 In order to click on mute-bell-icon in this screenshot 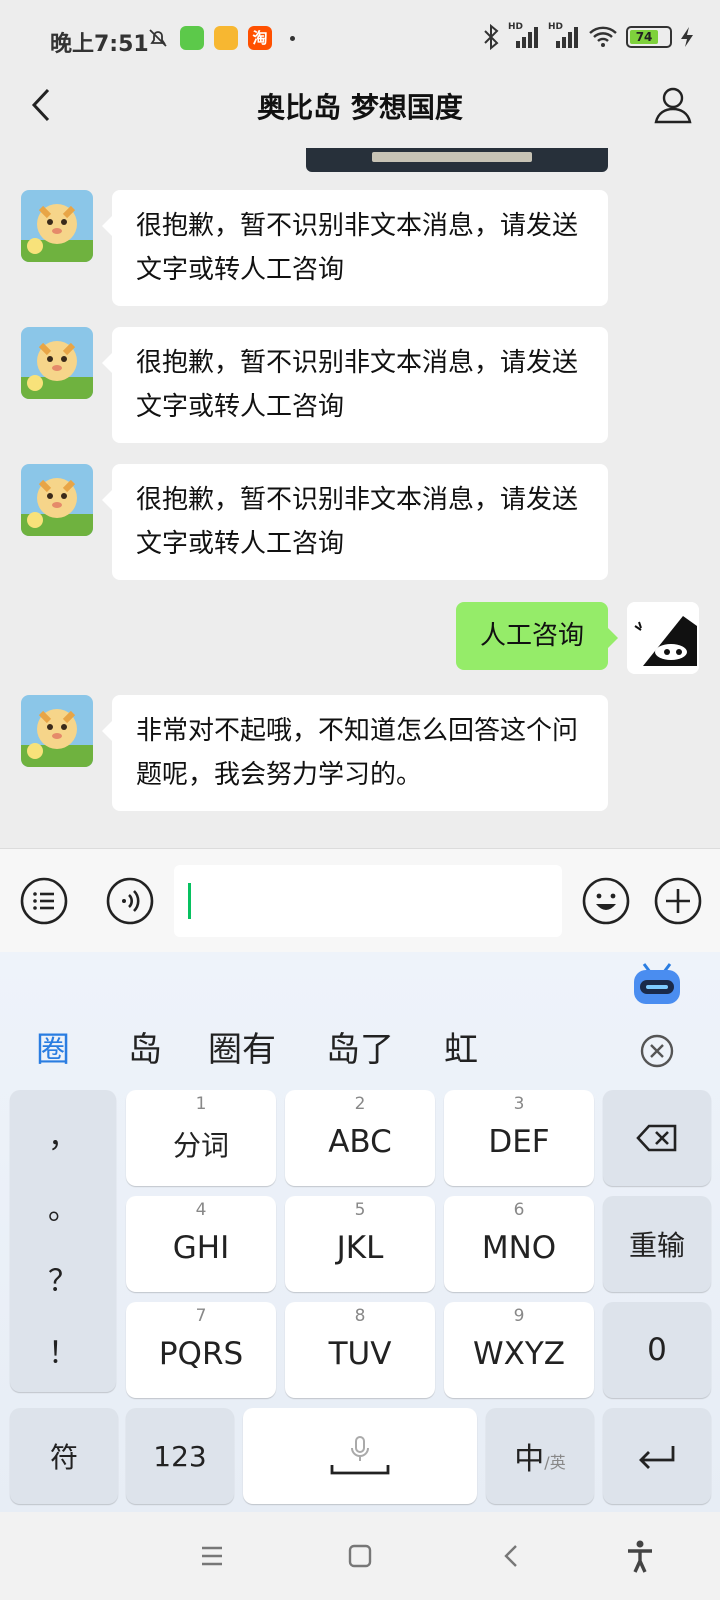, I will do `click(158, 38)`.